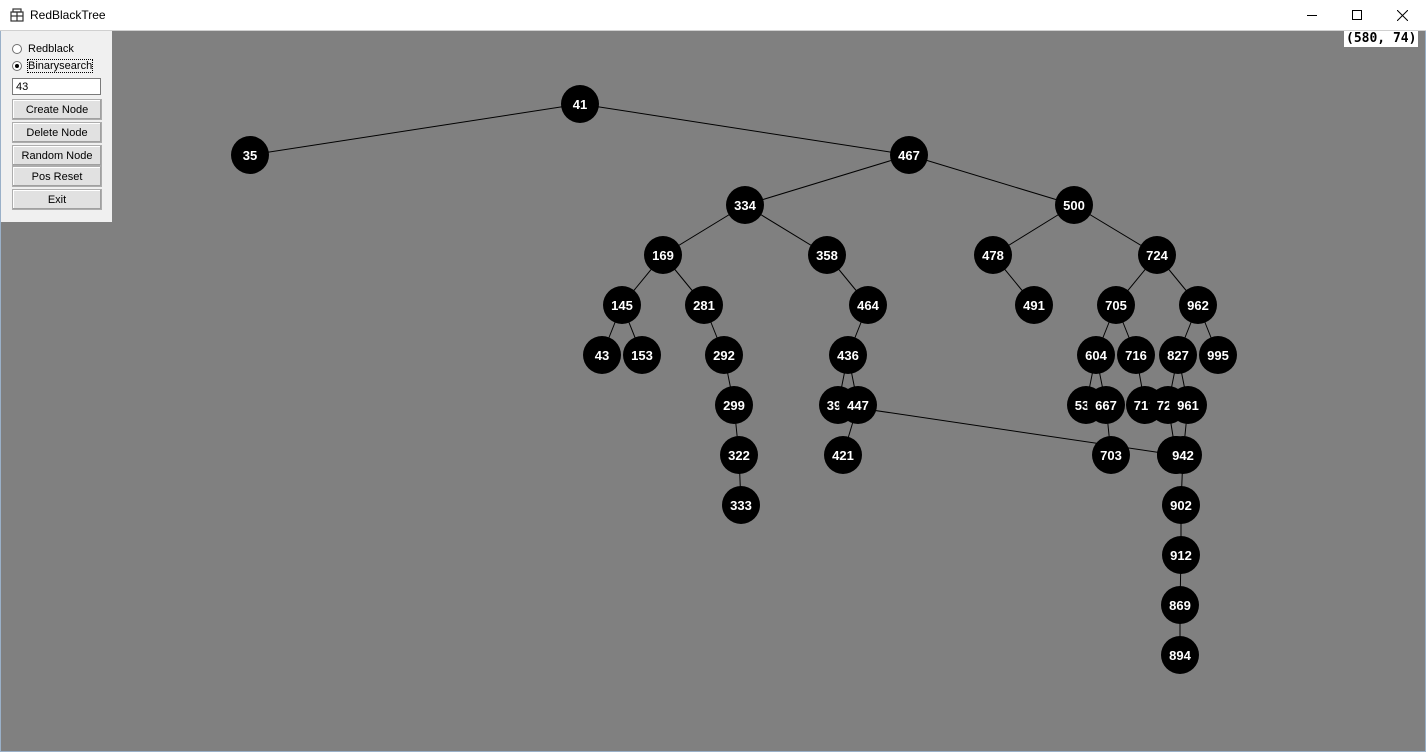 This screenshot has width=1426, height=752. I want to click on tree-node-label: 464, so click(868, 305).